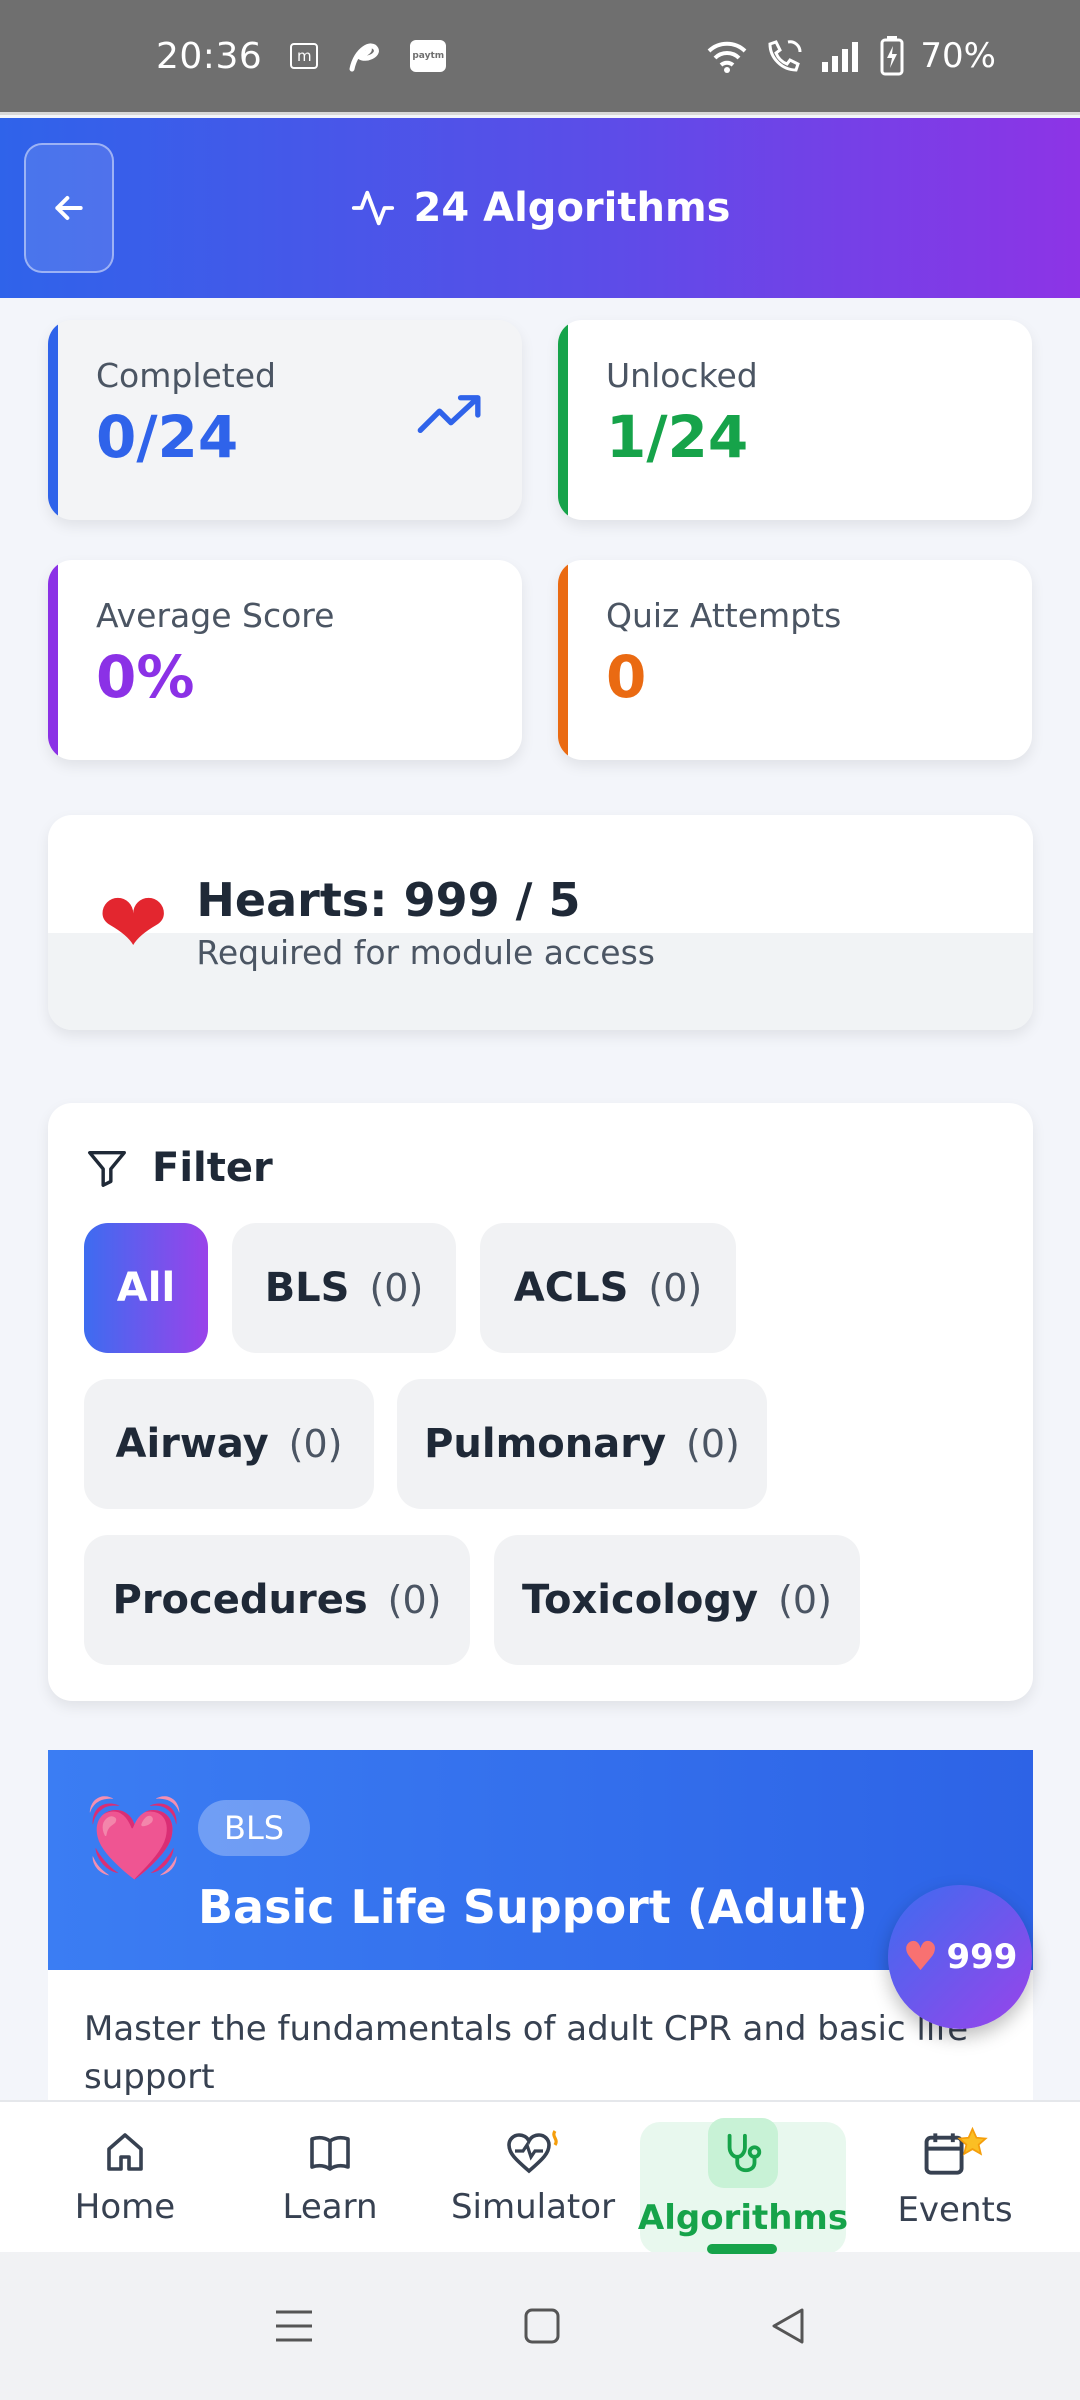 Image resolution: width=1080 pixels, height=2400 pixels. I want to click on system-nav-bar, so click(540, 2326).